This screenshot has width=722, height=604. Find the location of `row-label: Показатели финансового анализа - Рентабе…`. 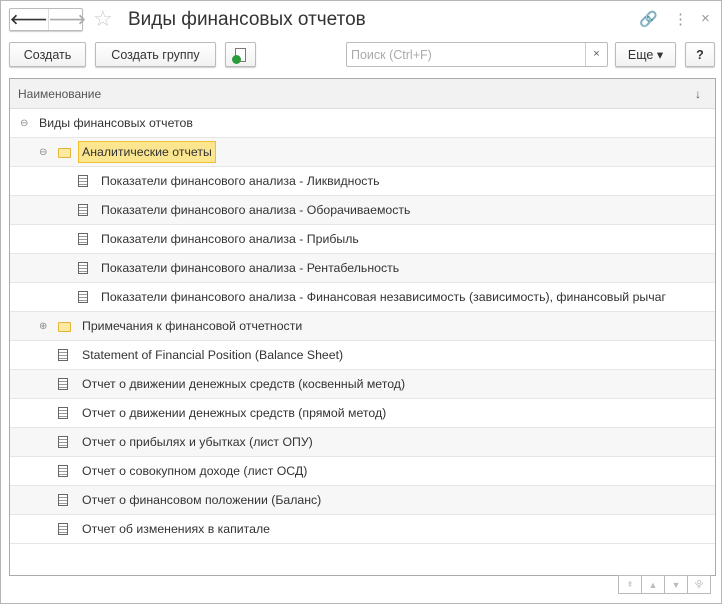

row-label: Показатели финансового анализа - Рентабе… is located at coordinates (250, 268).